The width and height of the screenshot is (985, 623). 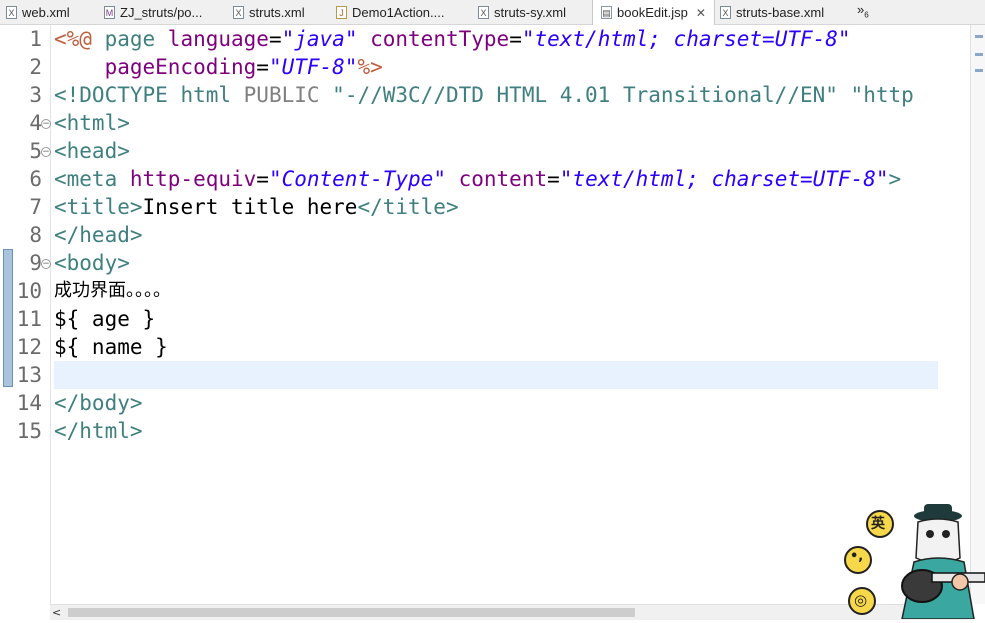 I want to click on line-number: 3, so click(x=35, y=95).